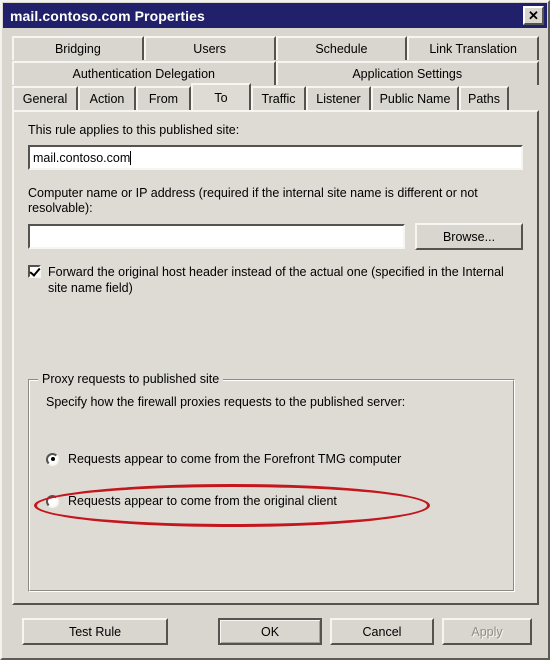 The width and height of the screenshot is (550, 660). I want to click on apply-button: Apply, so click(487, 631).